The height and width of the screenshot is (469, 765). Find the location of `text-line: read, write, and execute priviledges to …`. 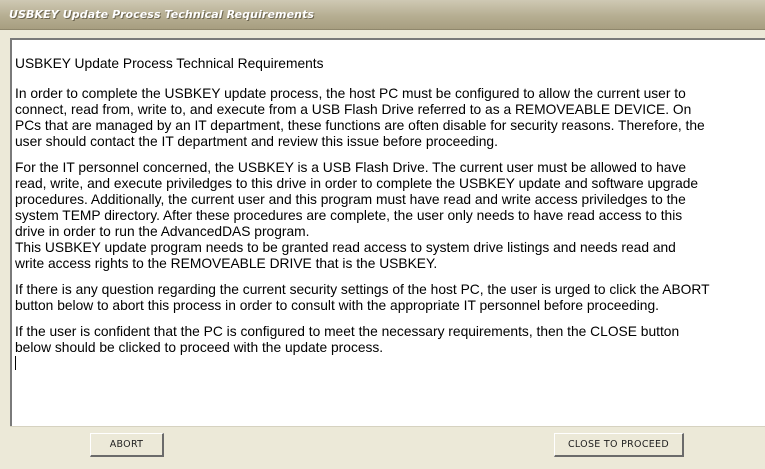

text-line: read, write, and execute priviledges to … is located at coordinates (357, 183).